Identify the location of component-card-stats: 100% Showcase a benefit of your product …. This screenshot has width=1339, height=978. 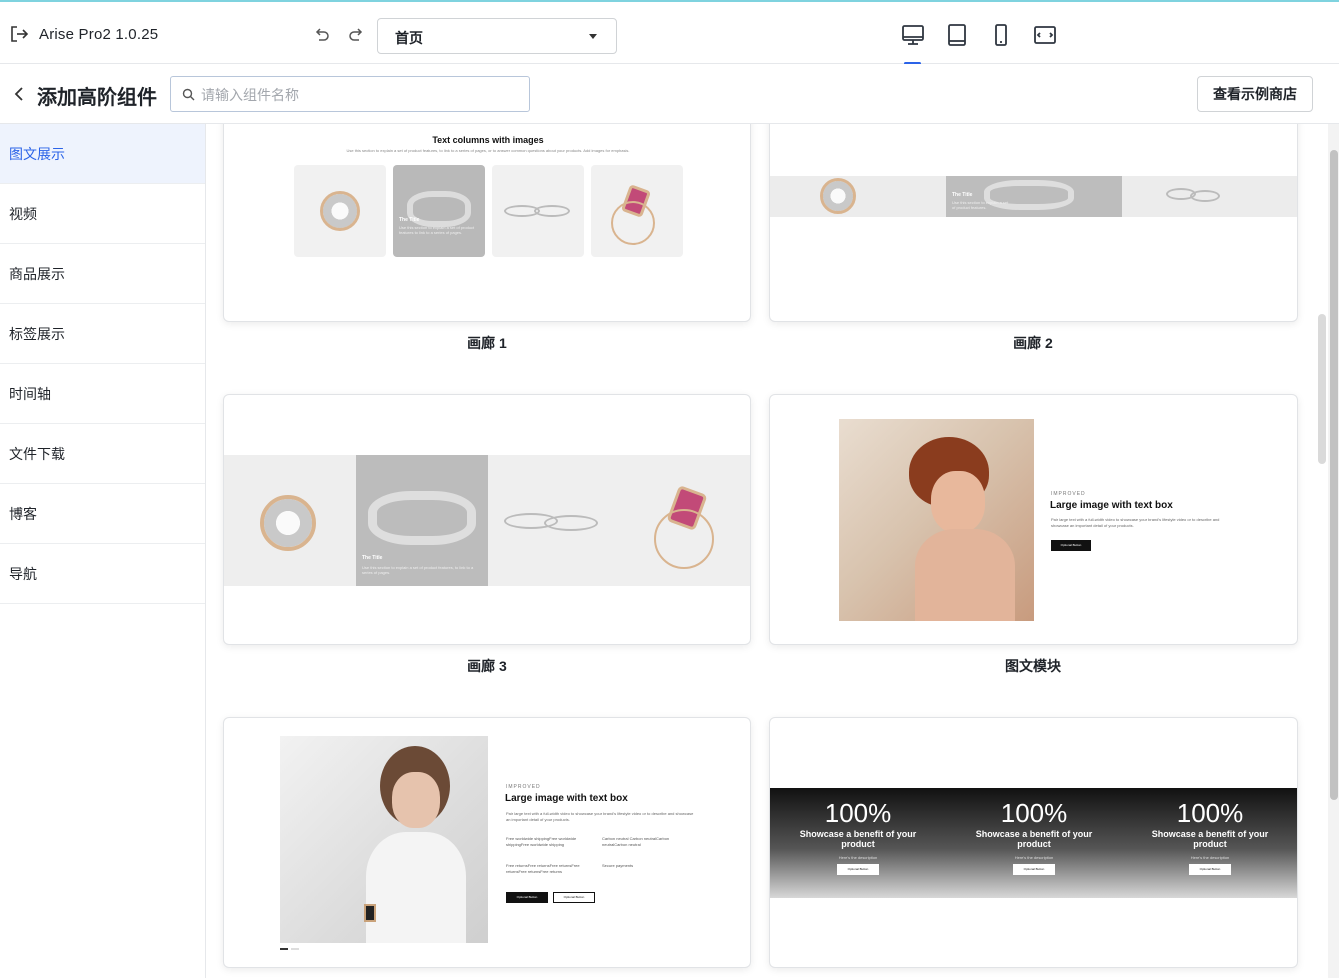
(1033, 842).